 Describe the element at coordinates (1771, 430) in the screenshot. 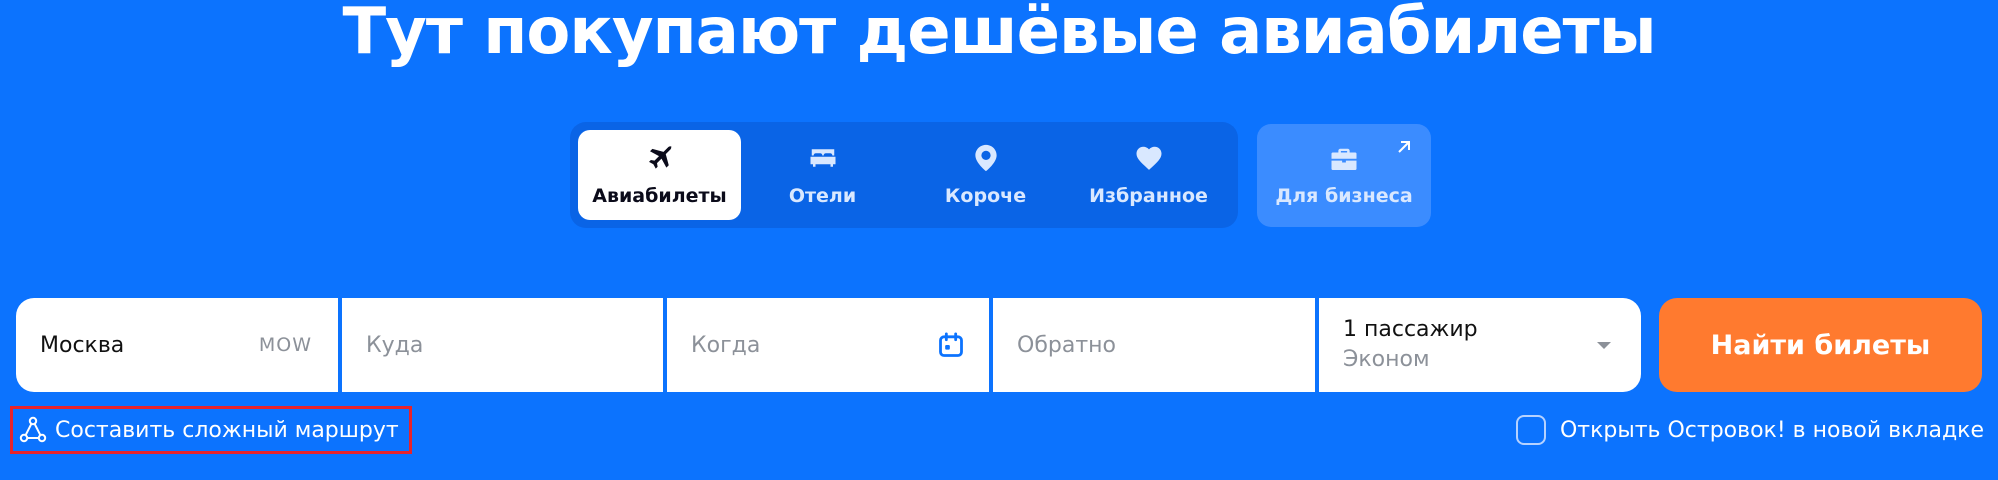

I see `open-new-tab-label: Открыть Островок! в новой вкладке` at that location.